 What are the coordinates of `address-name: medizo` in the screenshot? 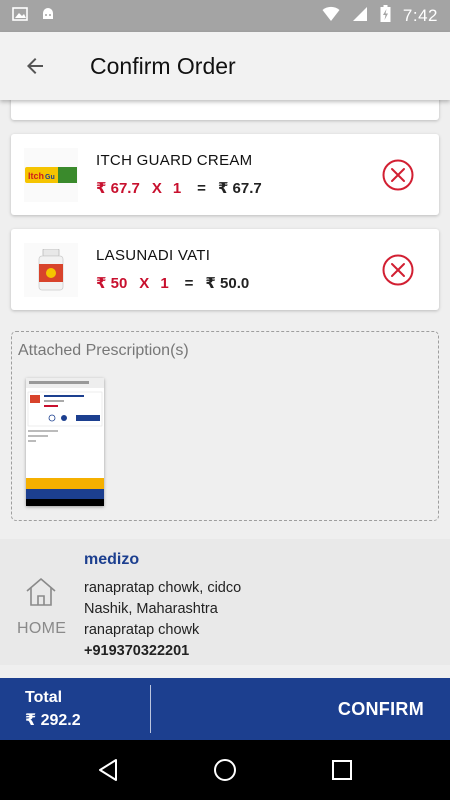 It's located at (112, 559).